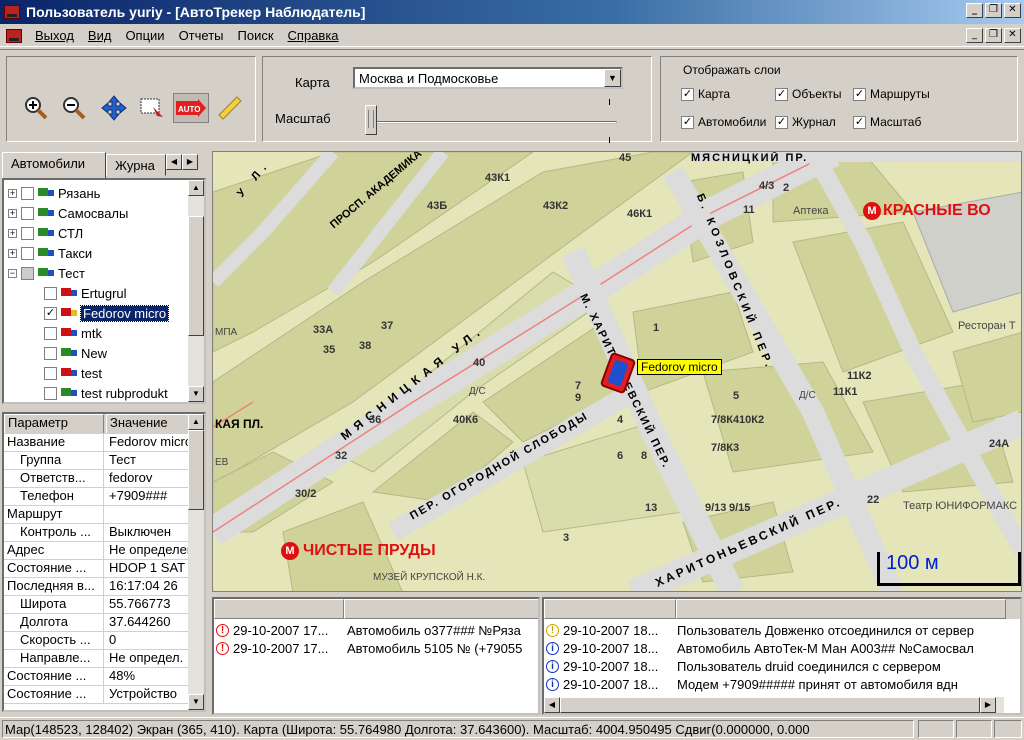  Describe the element at coordinates (191, 108) in the screenshot. I see `auto-icon: AUTO` at that location.